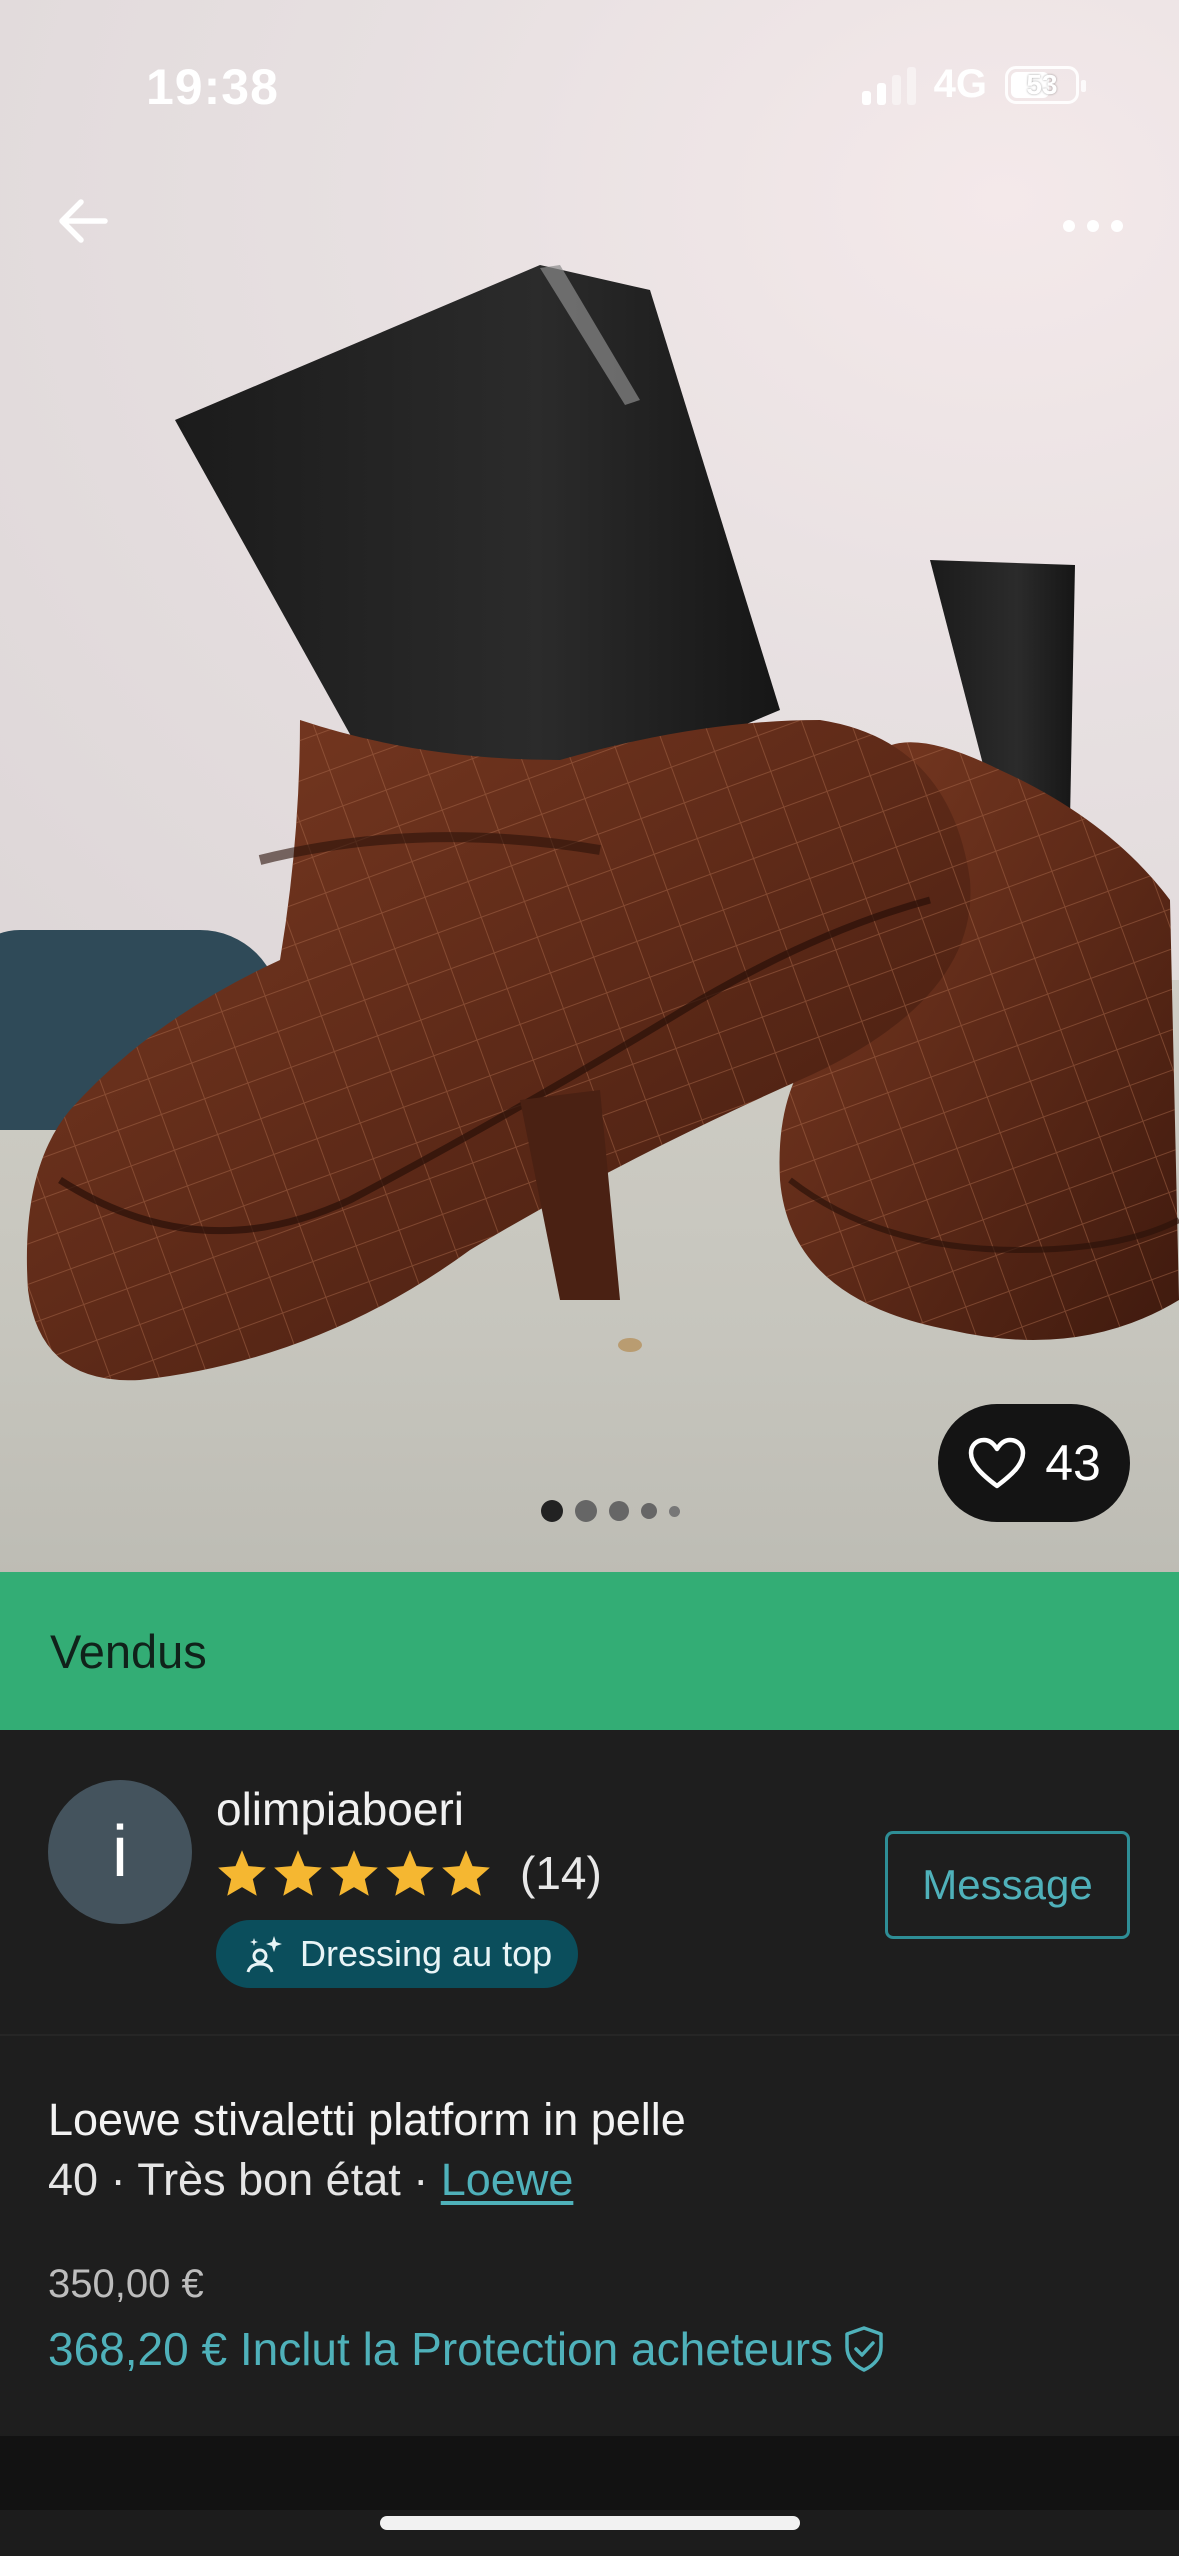 The width and height of the screenshot is (1179, 2556). What do you see at coordinates (864, 2349) in the screenshot?
I see `shield-check-icon` at bounding box center [864, 2349].